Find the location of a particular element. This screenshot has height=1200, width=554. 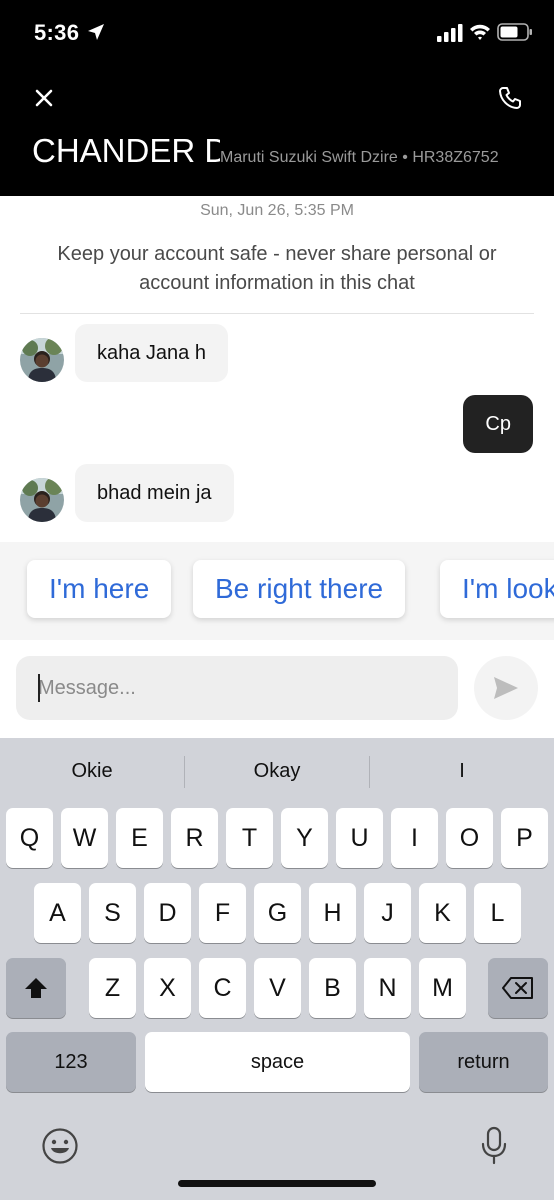

key-label: X is located at coordinates (167, 988).